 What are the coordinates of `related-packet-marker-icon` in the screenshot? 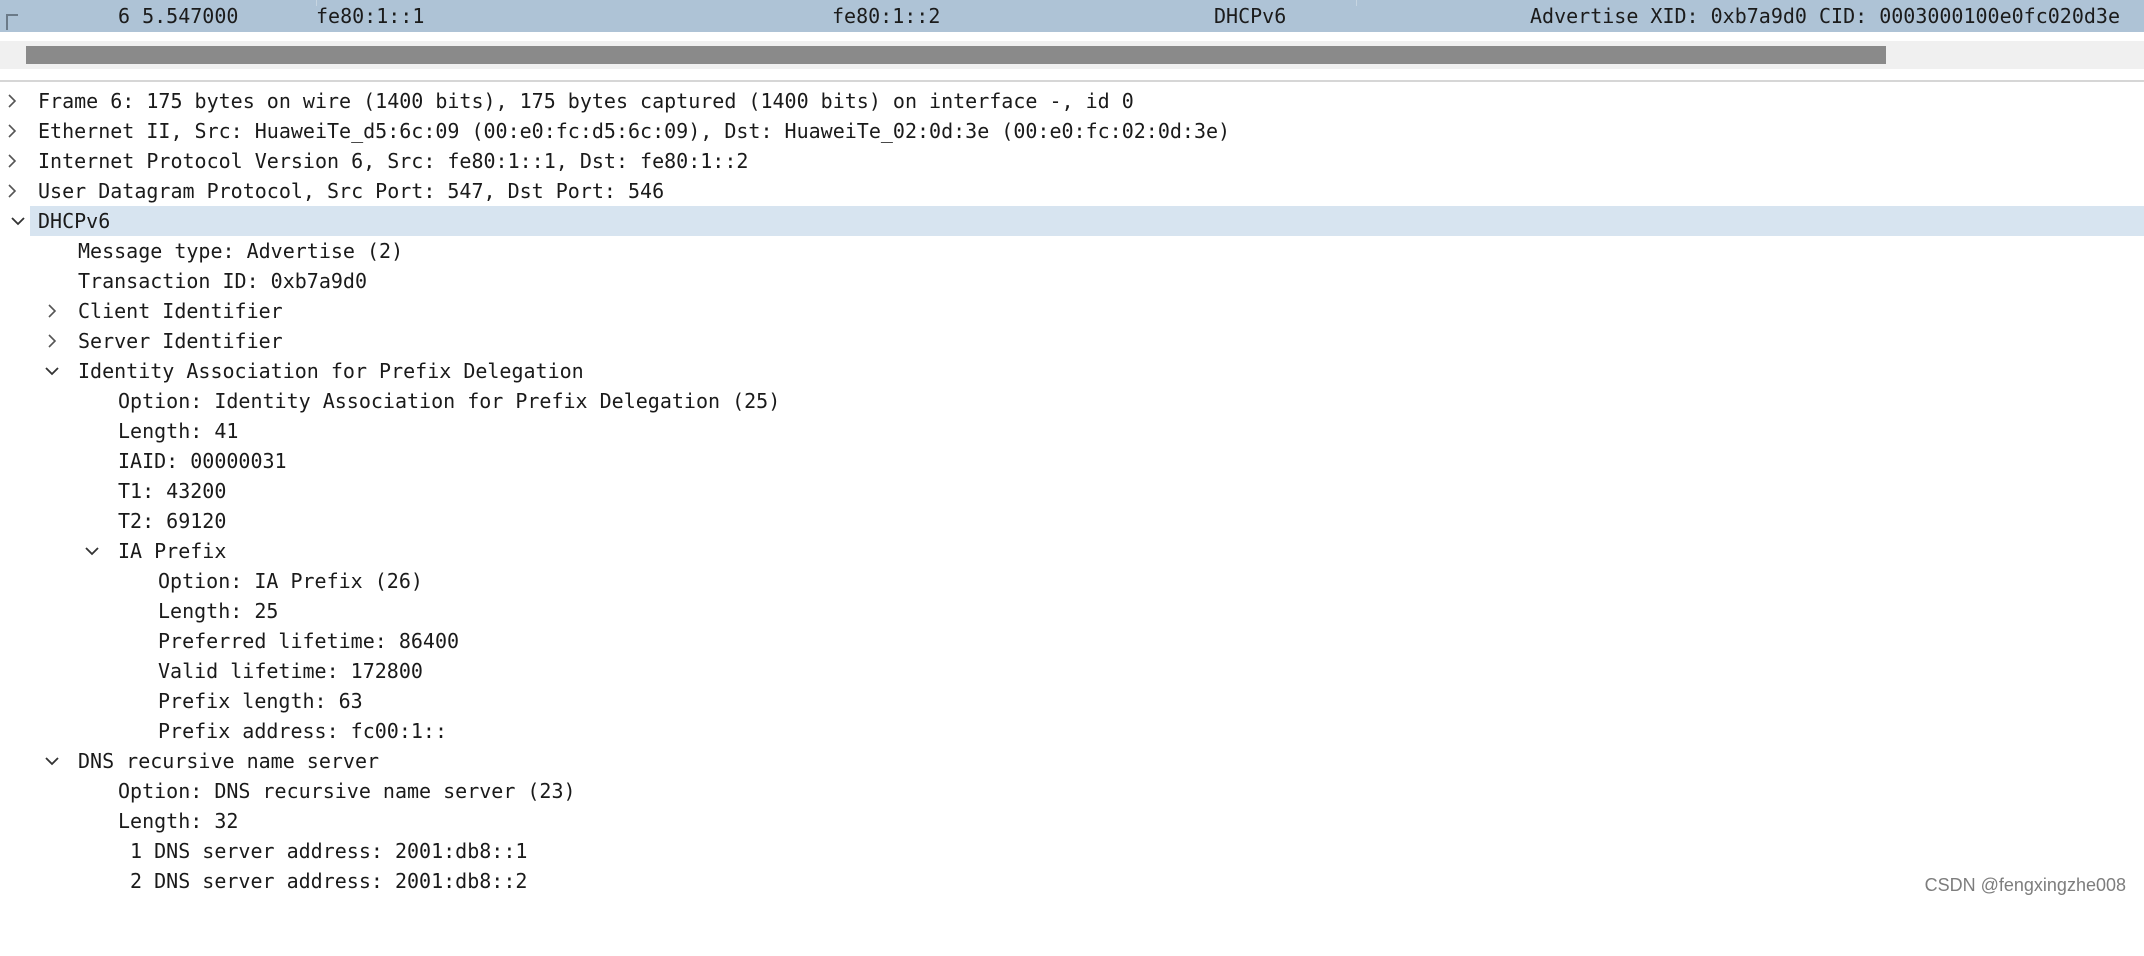 It's located at (12, 22).